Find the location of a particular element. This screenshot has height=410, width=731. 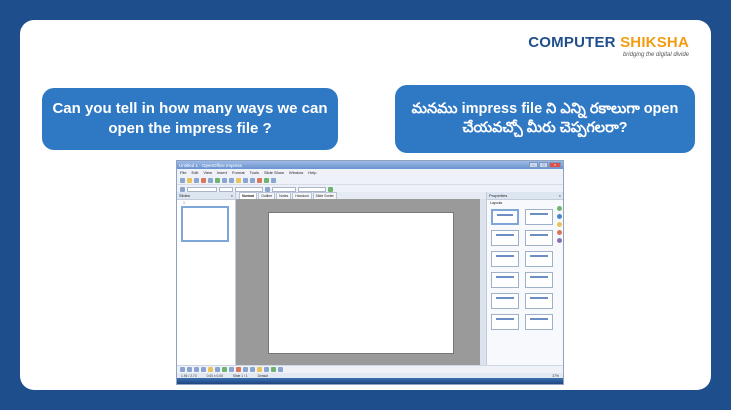

layout-4-content is located at coordinates (539, 301).